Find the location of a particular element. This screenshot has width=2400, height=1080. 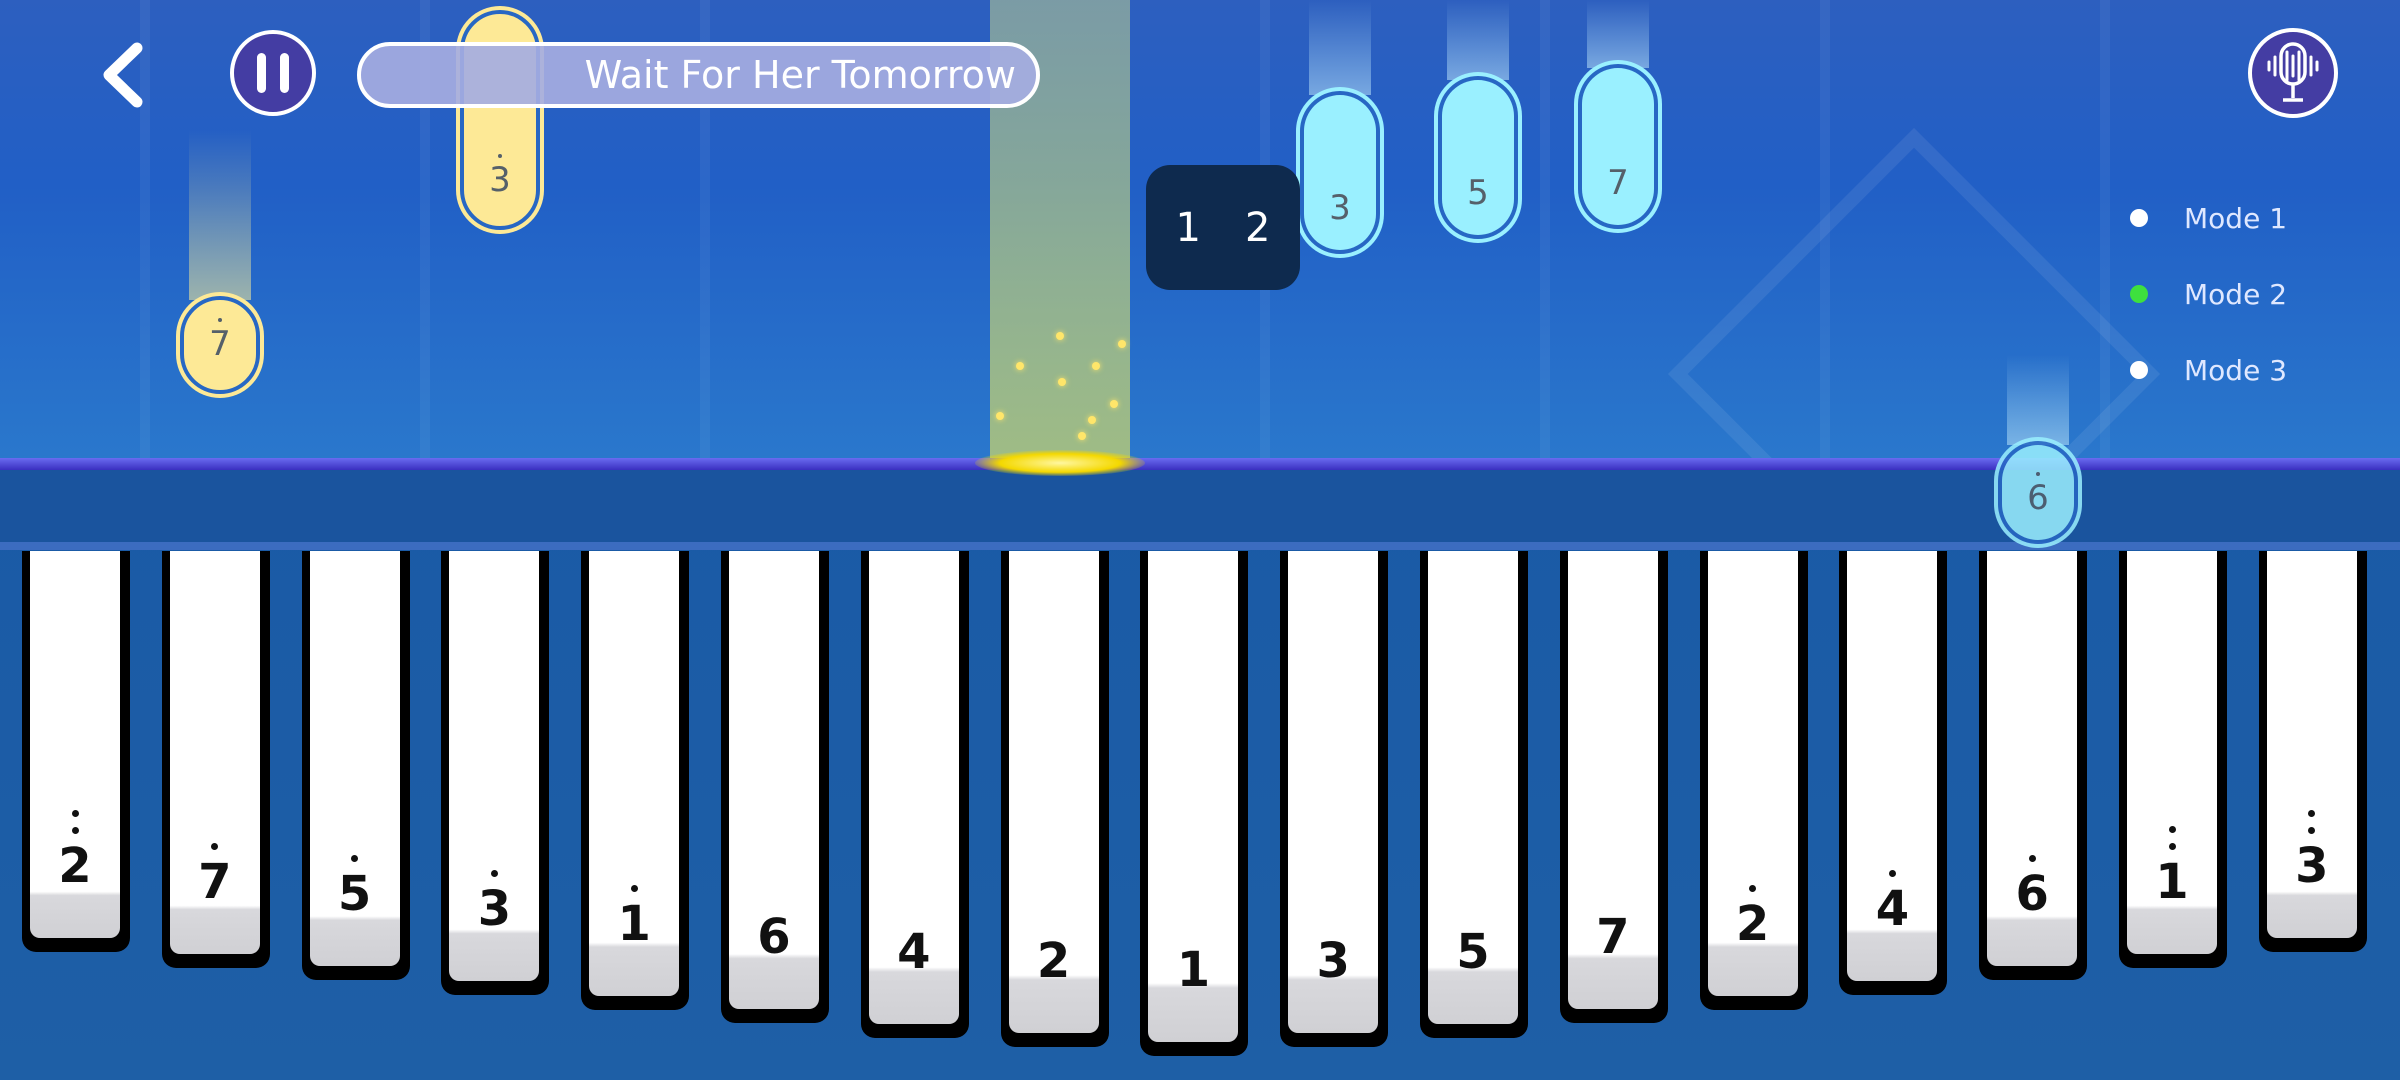

mode-option: Mode 1 is located at coordinates (2208, 218).